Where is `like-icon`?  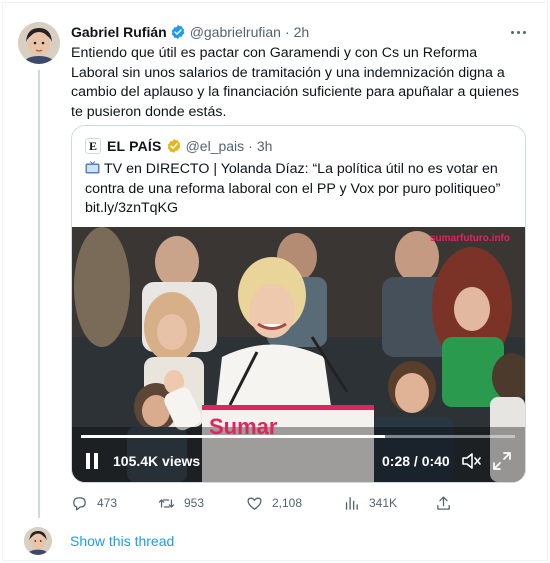 like-icon is located at coordinates (254, 503).